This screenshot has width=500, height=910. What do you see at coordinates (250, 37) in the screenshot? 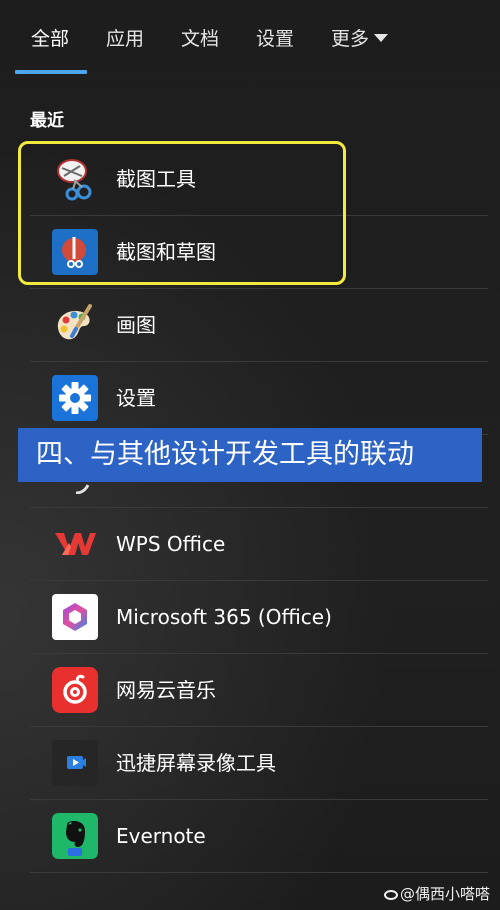
I see `filter-tabs: 全部 应用 文档 设置 更多` at bounding box center [250, 37].